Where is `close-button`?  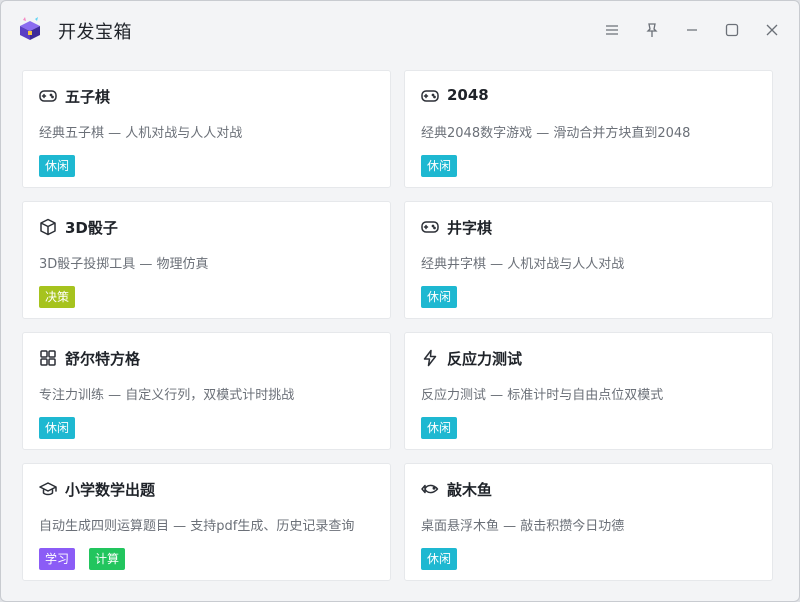
close-button is located at coordinates (772, 30).